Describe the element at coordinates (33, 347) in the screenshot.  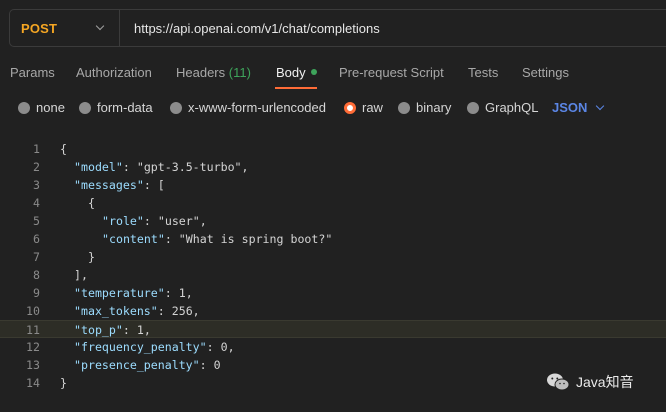
I see `line-number: 12` at that location.